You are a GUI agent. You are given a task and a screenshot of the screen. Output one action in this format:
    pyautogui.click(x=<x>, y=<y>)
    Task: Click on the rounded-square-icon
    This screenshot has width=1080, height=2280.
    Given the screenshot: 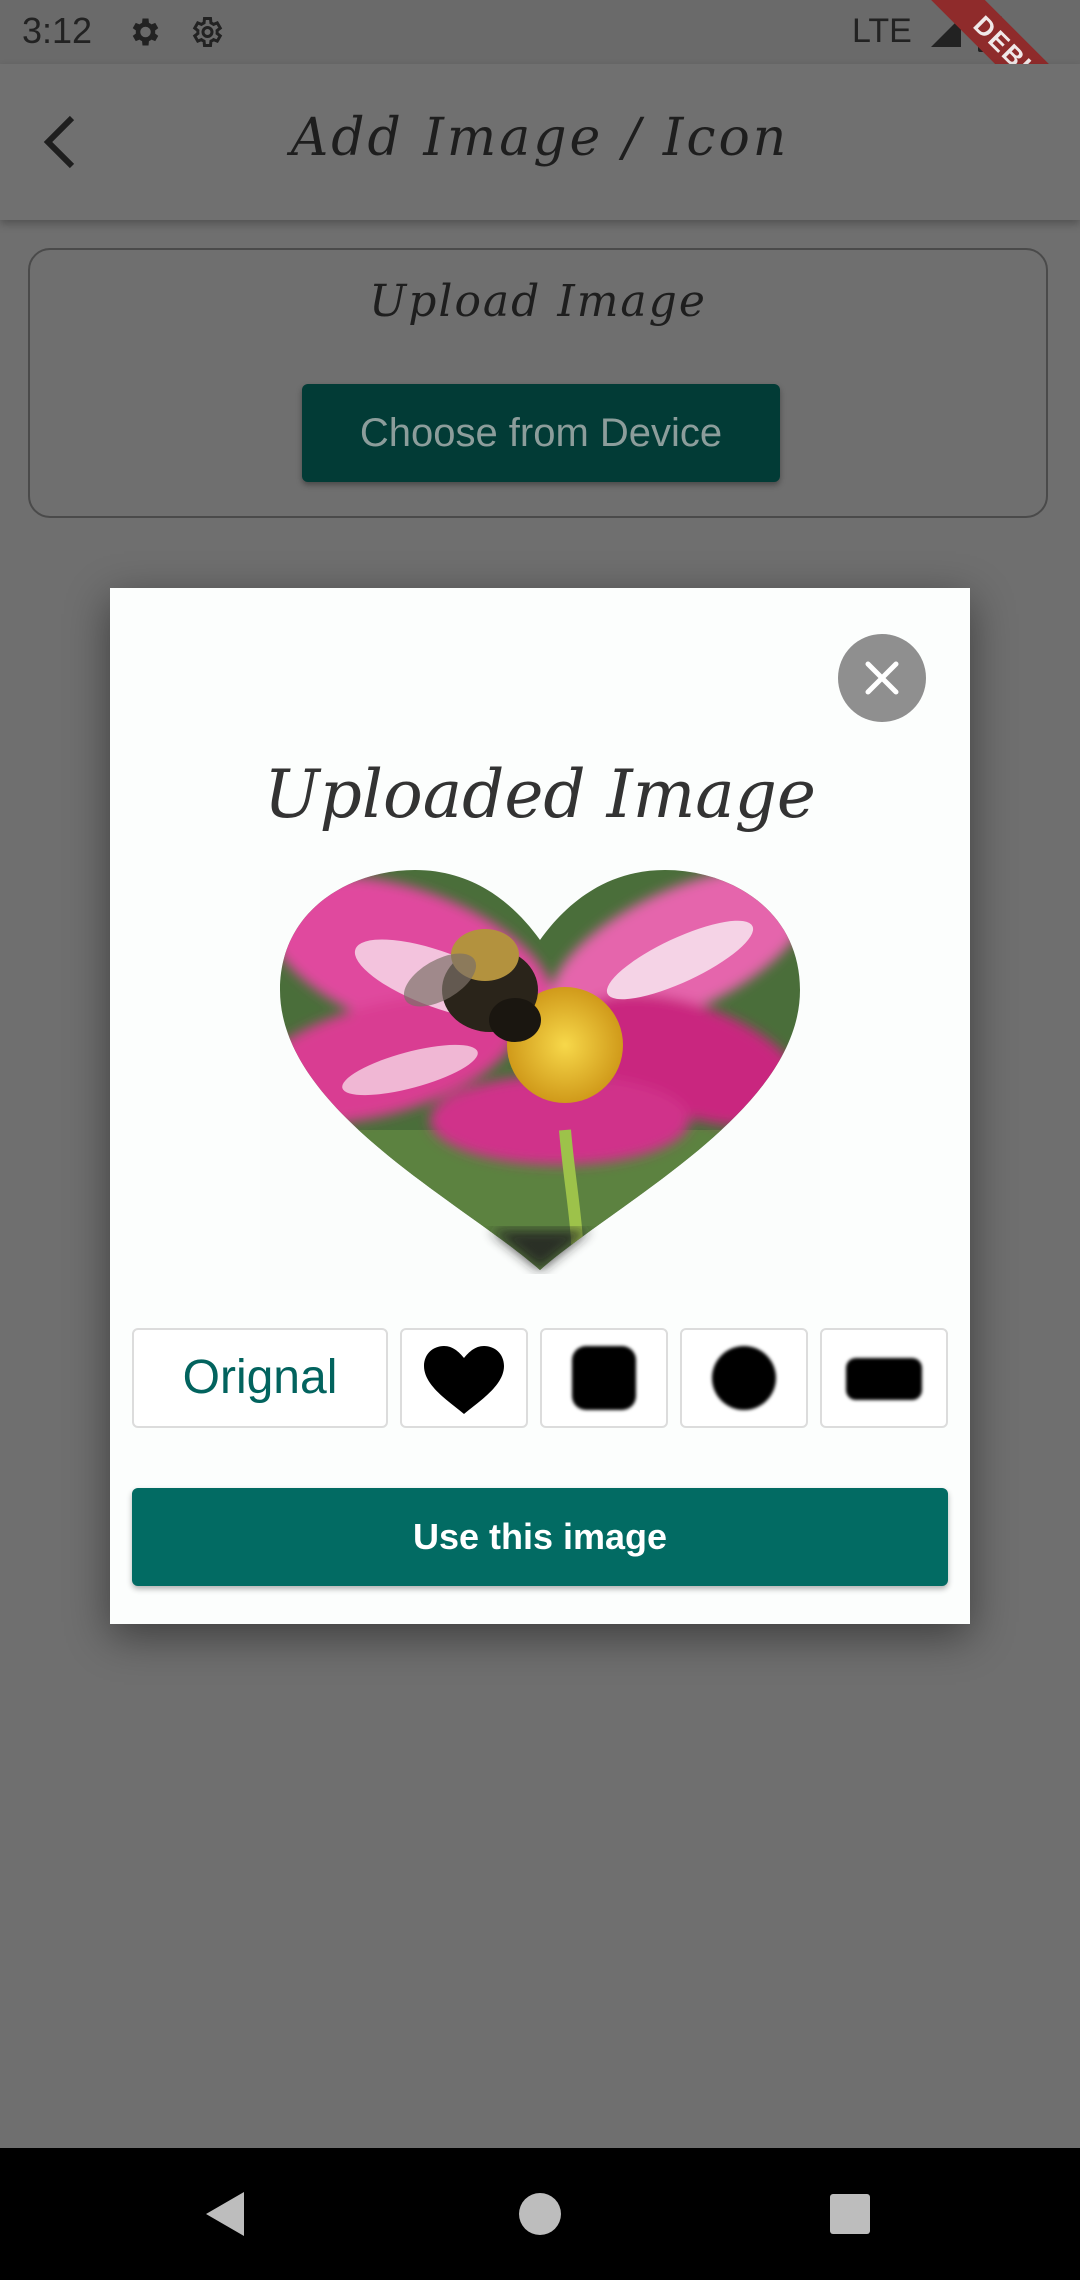 What is the action you would take?
    pyautogui.click(x=604, y=1378)
    